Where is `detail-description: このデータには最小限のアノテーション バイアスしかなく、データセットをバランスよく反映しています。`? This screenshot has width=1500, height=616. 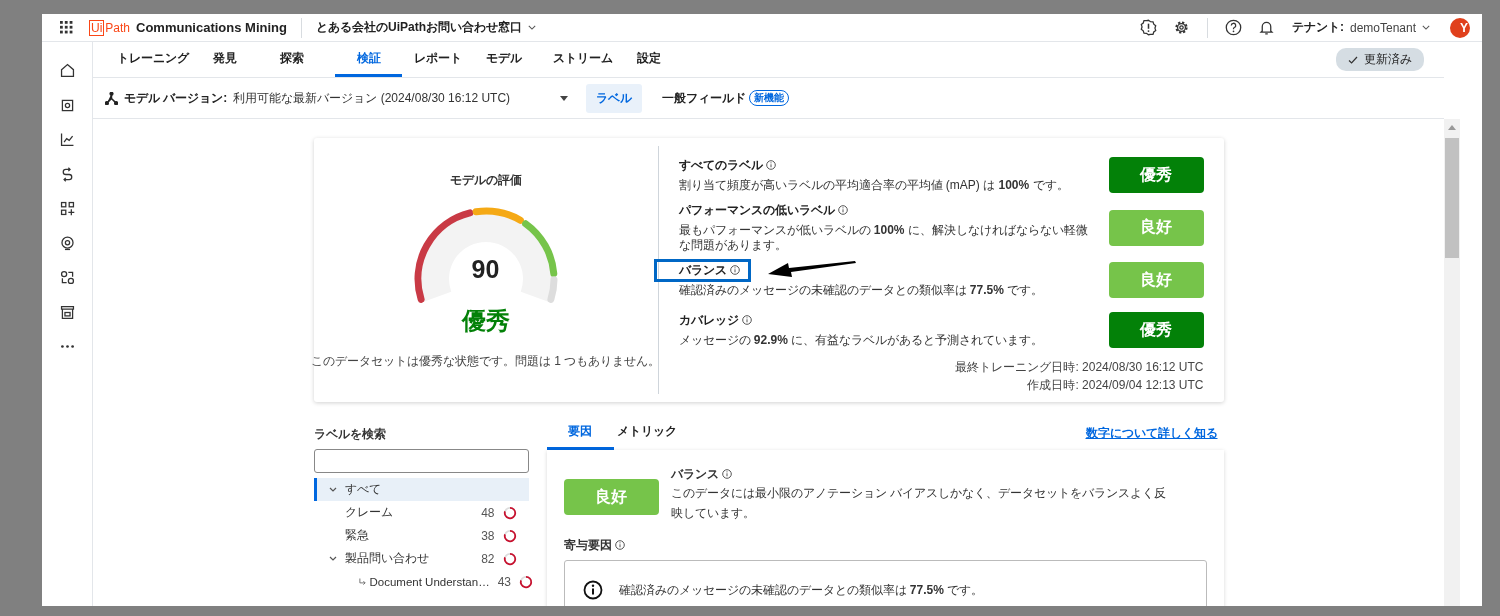 detail-description: このデータには最小限のアノテーション バイアスしかなく、データセットをバランスよく反映しています。 is located at coordinates (918, 503).